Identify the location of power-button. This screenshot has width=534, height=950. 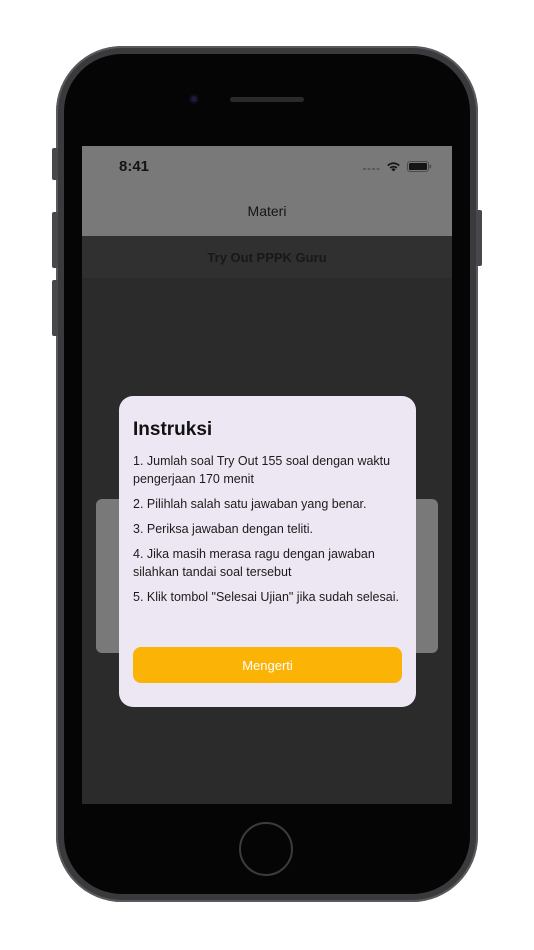
(479, 238).